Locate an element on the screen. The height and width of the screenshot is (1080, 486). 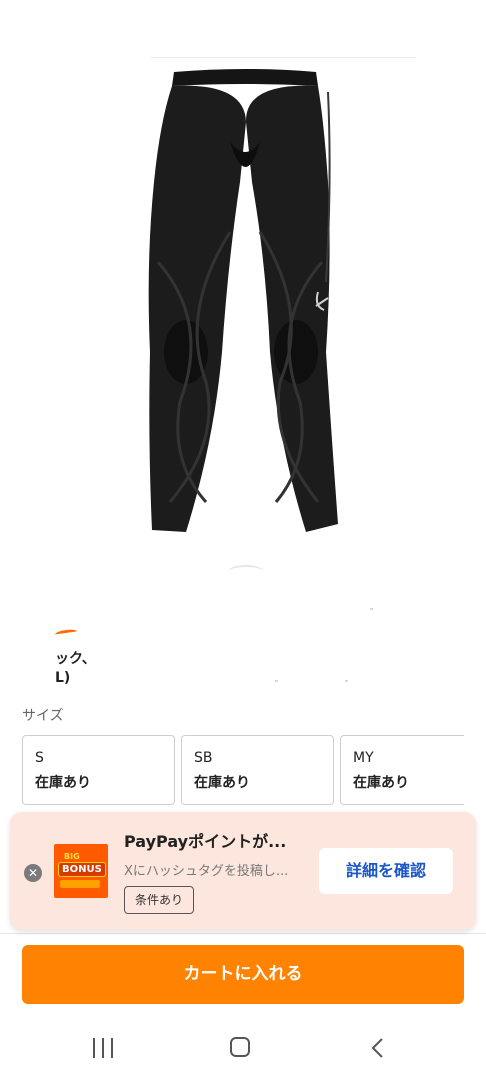
size-name: MY is located at coordinates (363, 758).